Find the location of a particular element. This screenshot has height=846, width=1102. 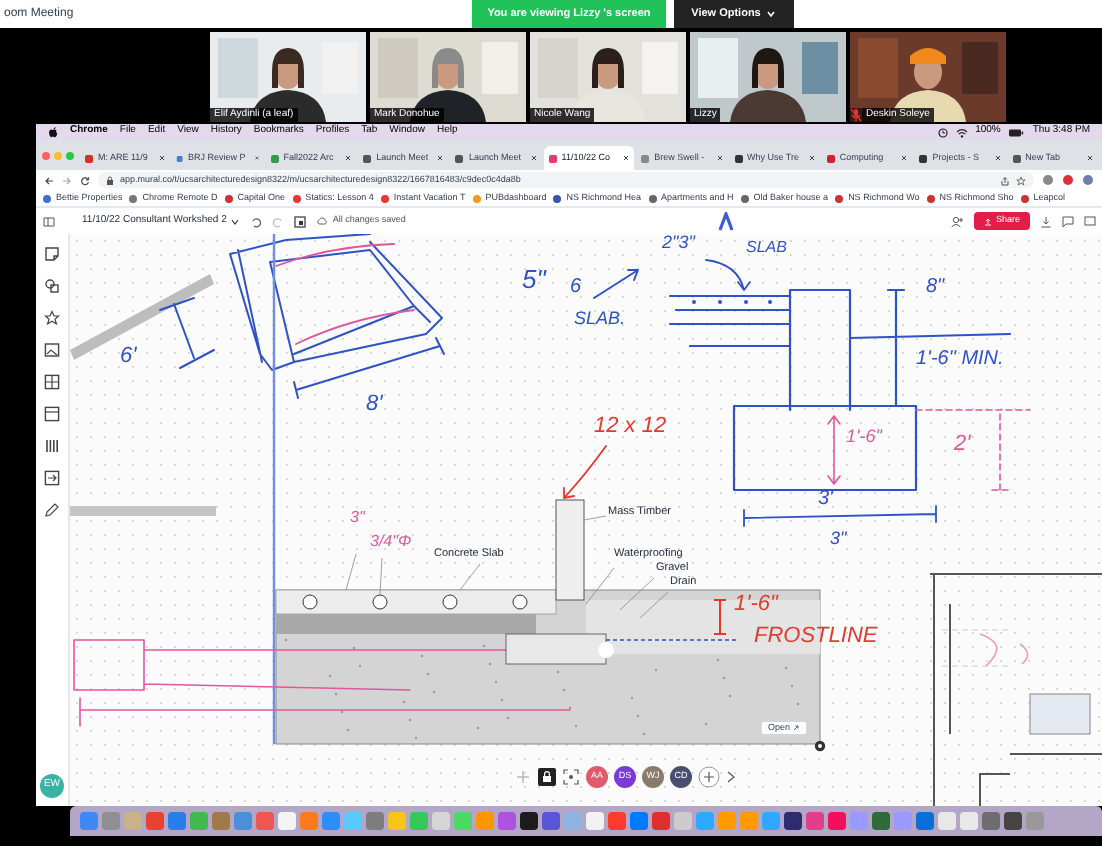

profile-icon is located at coordinates (1088, 180).